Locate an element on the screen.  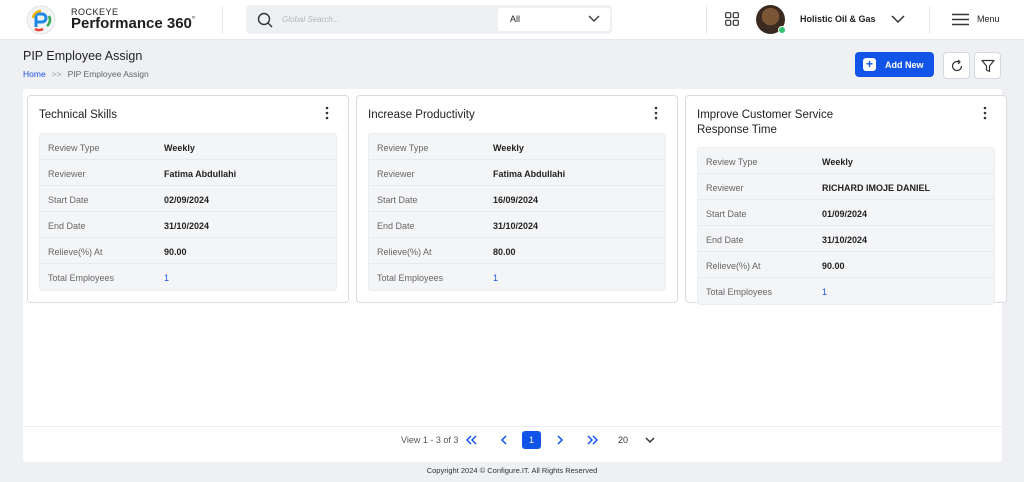
user-avatar is located at coordinates (771, 19).